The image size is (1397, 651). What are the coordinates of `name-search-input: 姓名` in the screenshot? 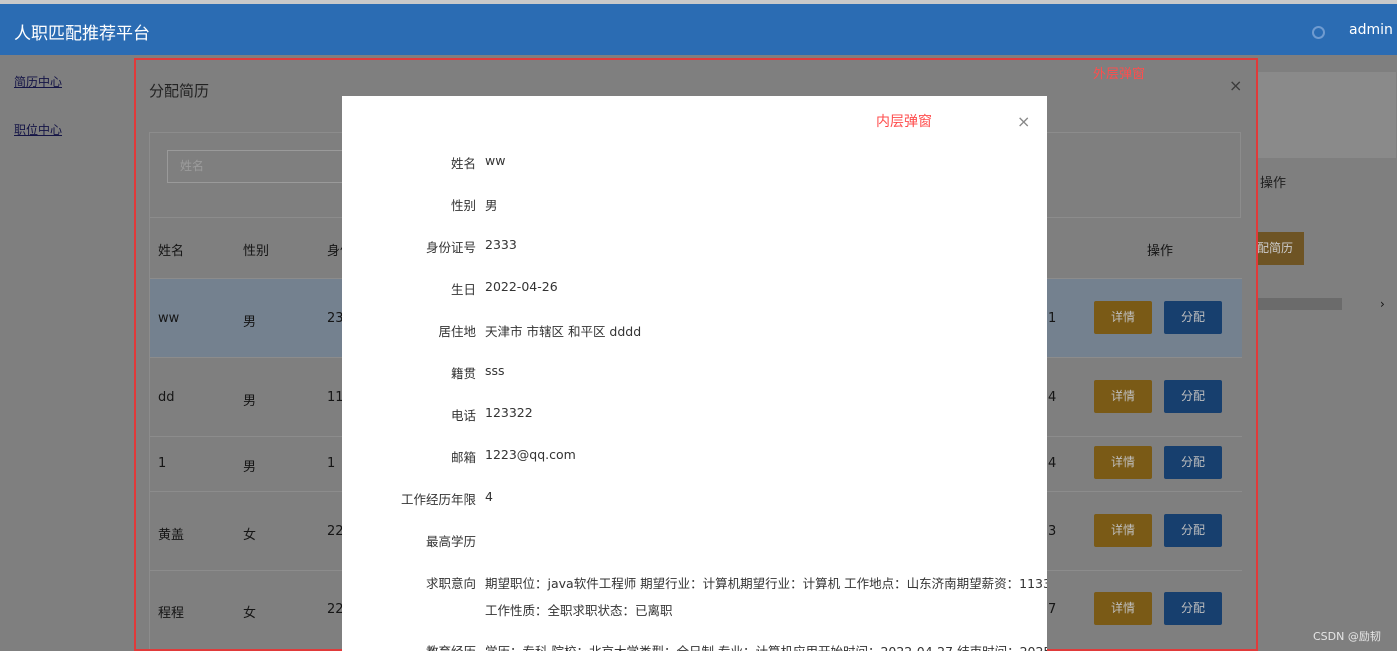 It's located at (262, 166).